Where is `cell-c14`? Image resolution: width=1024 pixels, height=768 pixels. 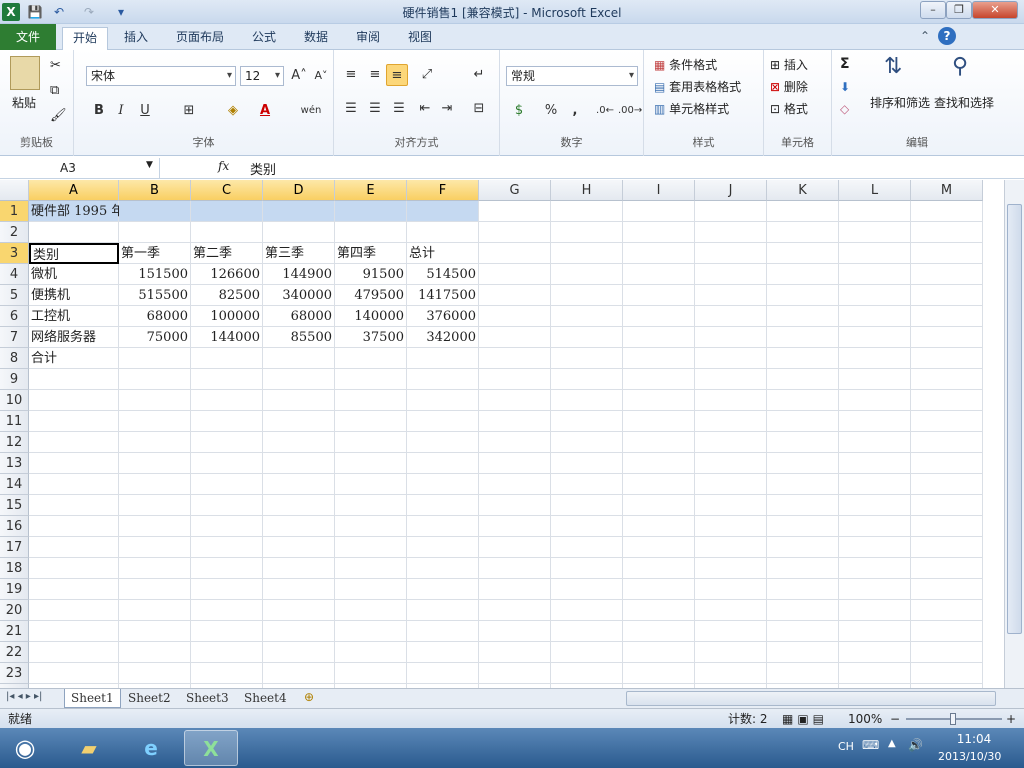 cell-c14 is located at coordinates (227, 484).